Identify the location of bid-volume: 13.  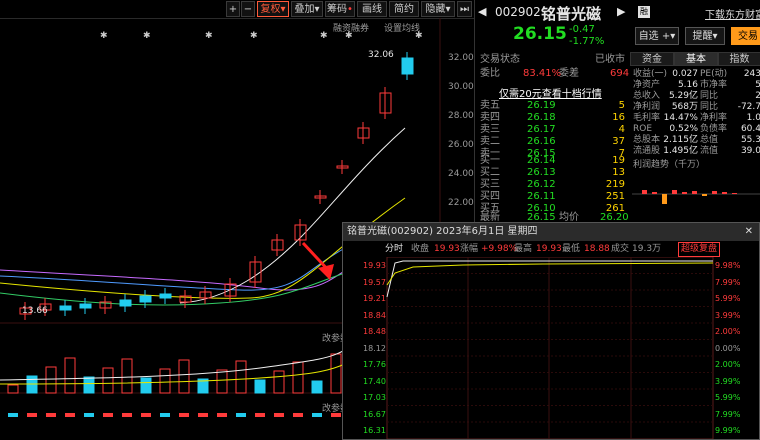
(618, 172).